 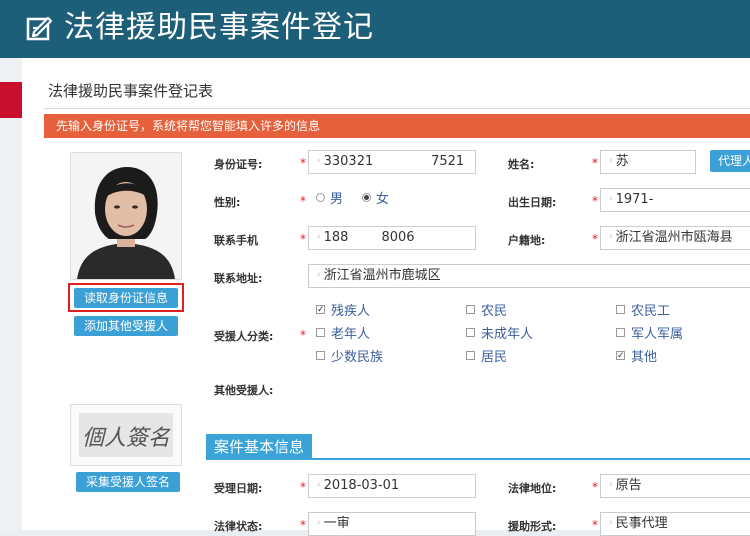 What do you see at coordinates (529, 276) in the screenshot?
I see `address-input: 浙江省温州市鹿城区` at bounding box center [529, 276].